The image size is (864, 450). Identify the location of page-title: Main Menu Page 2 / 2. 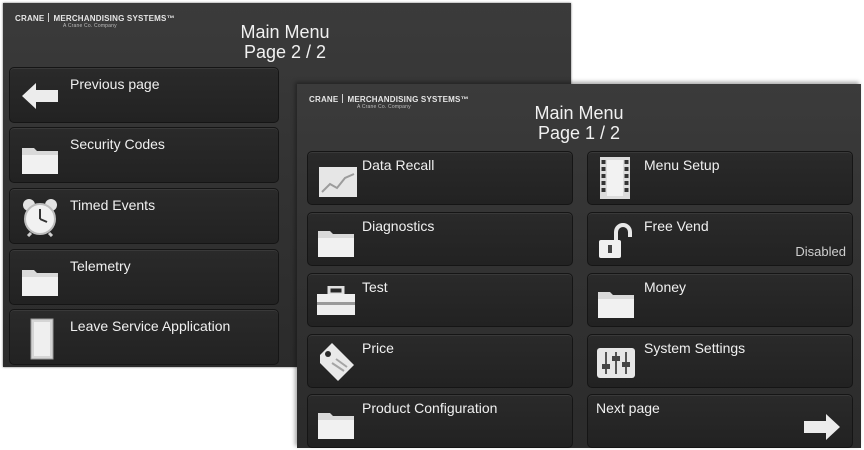
(285, 42).